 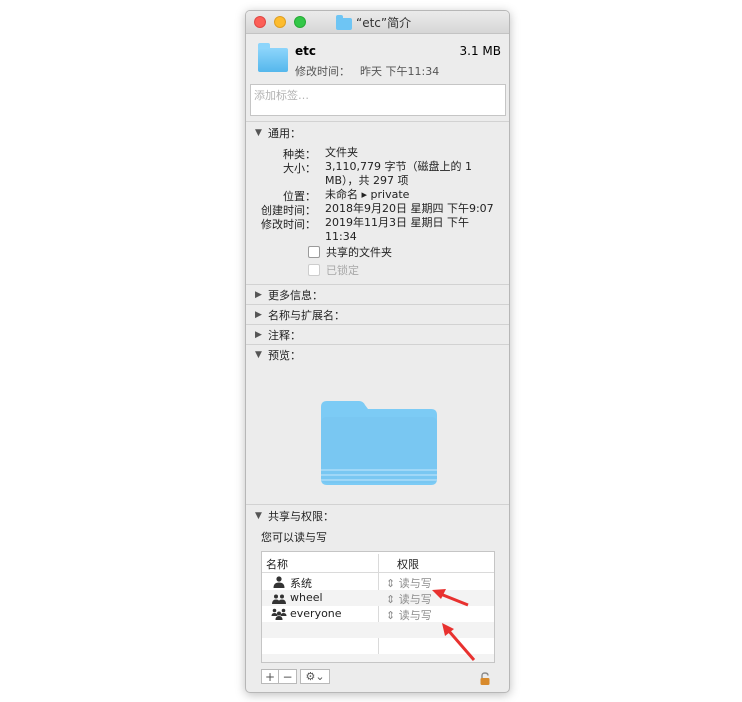 What do you see at coordinates (277, 564) in the screenshot?
I see `column-name-header: 名称` at bounding box center [277, 564].